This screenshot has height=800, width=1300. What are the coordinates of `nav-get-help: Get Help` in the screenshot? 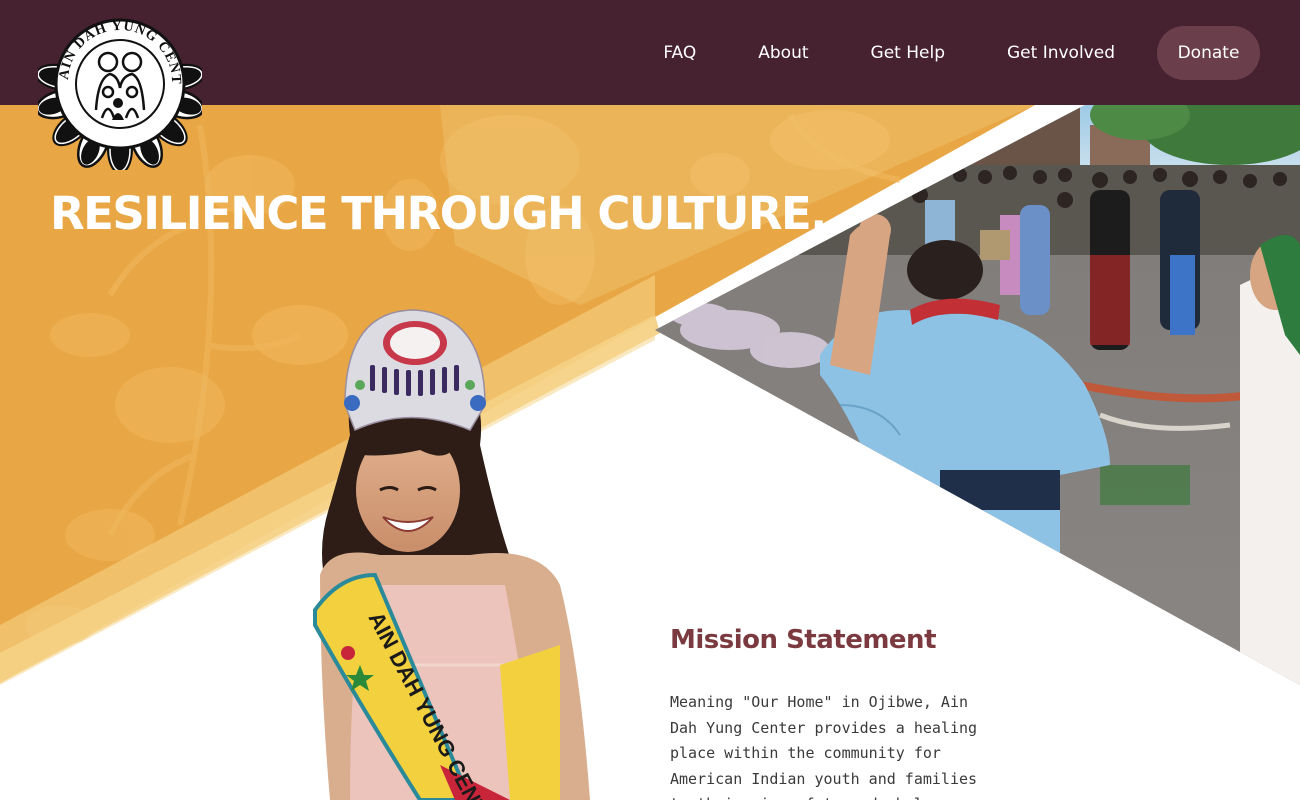 It's located at (908, 53).